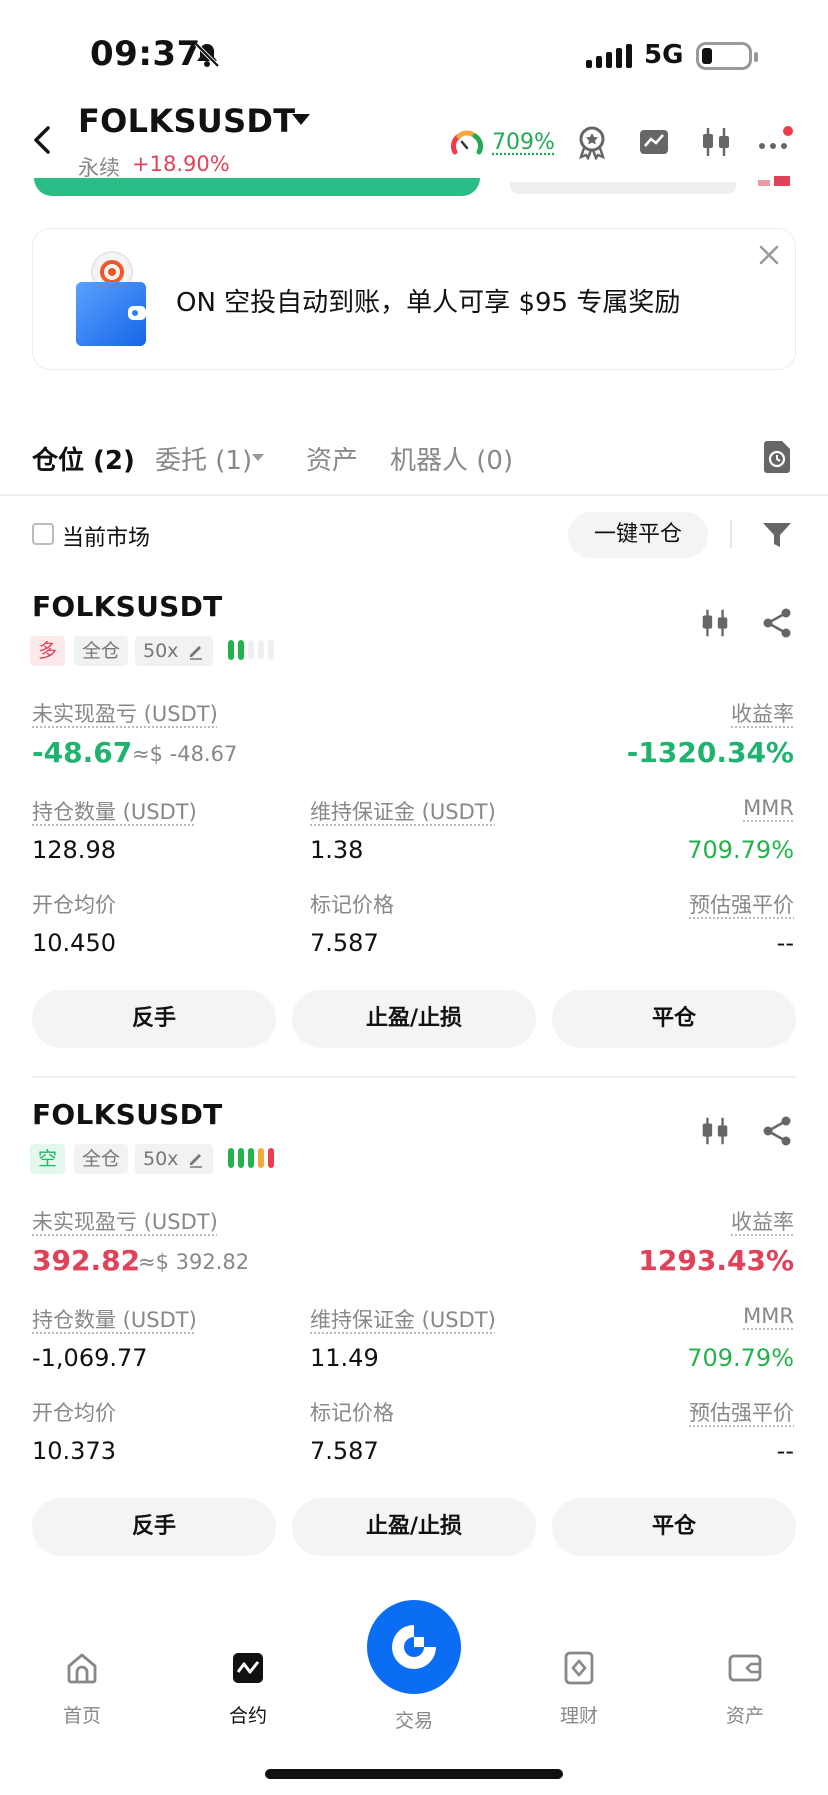 This screenshot has height=1795, width=828. I want to click on network-type: 5G, so click(664, 55).